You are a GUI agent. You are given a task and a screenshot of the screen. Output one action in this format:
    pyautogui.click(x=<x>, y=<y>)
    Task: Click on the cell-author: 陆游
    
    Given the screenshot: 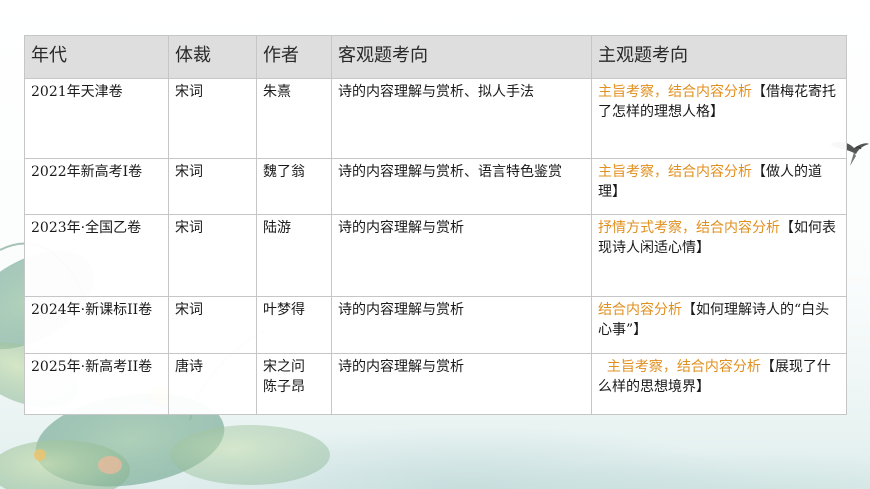 What is the action you would take?
    pyautogui.click(x=294, y=255)
    